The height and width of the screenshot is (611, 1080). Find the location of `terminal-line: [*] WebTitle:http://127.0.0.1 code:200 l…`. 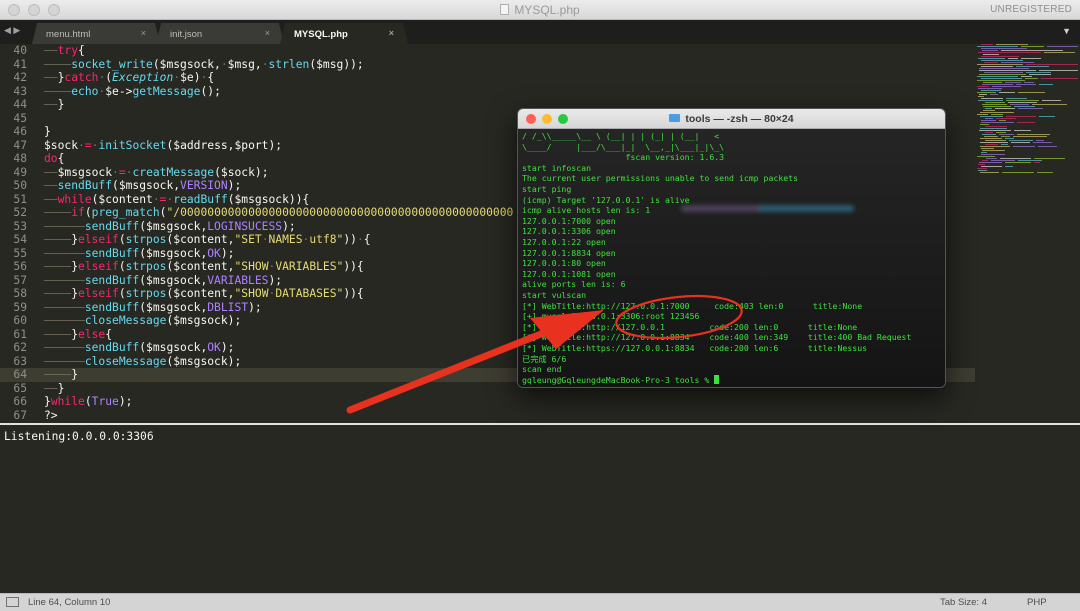

terminal-line: [*] WebTitle:http://127.0.0.1 code:200 l… is located at coordinates (689, 327).